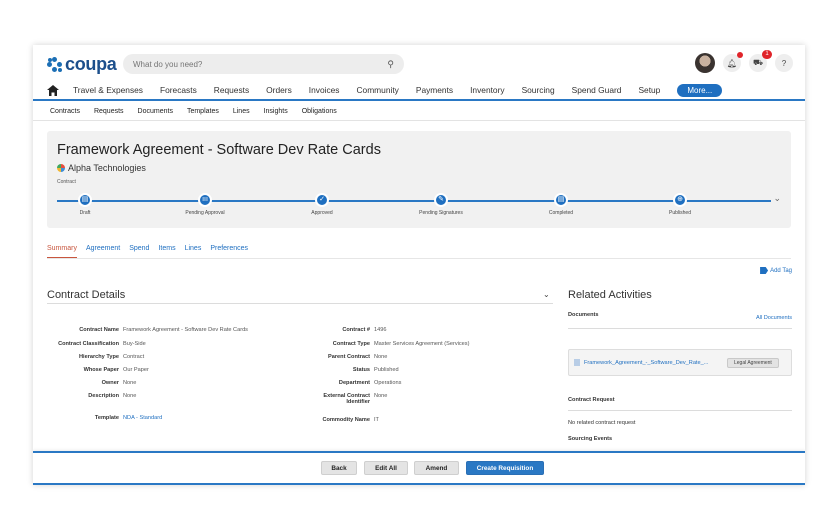 This screenshot has height=531, width=838. I want to click on nav-item-inventory: Inventory, so click(487, 90).